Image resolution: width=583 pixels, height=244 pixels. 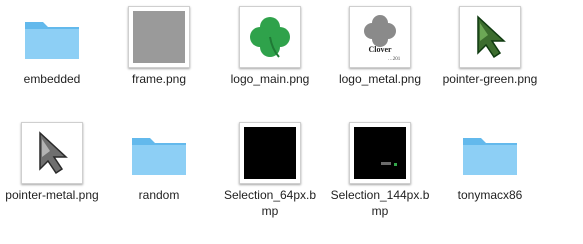 I want to click on folder-embedded: embedded, so click(x=54, y=58).